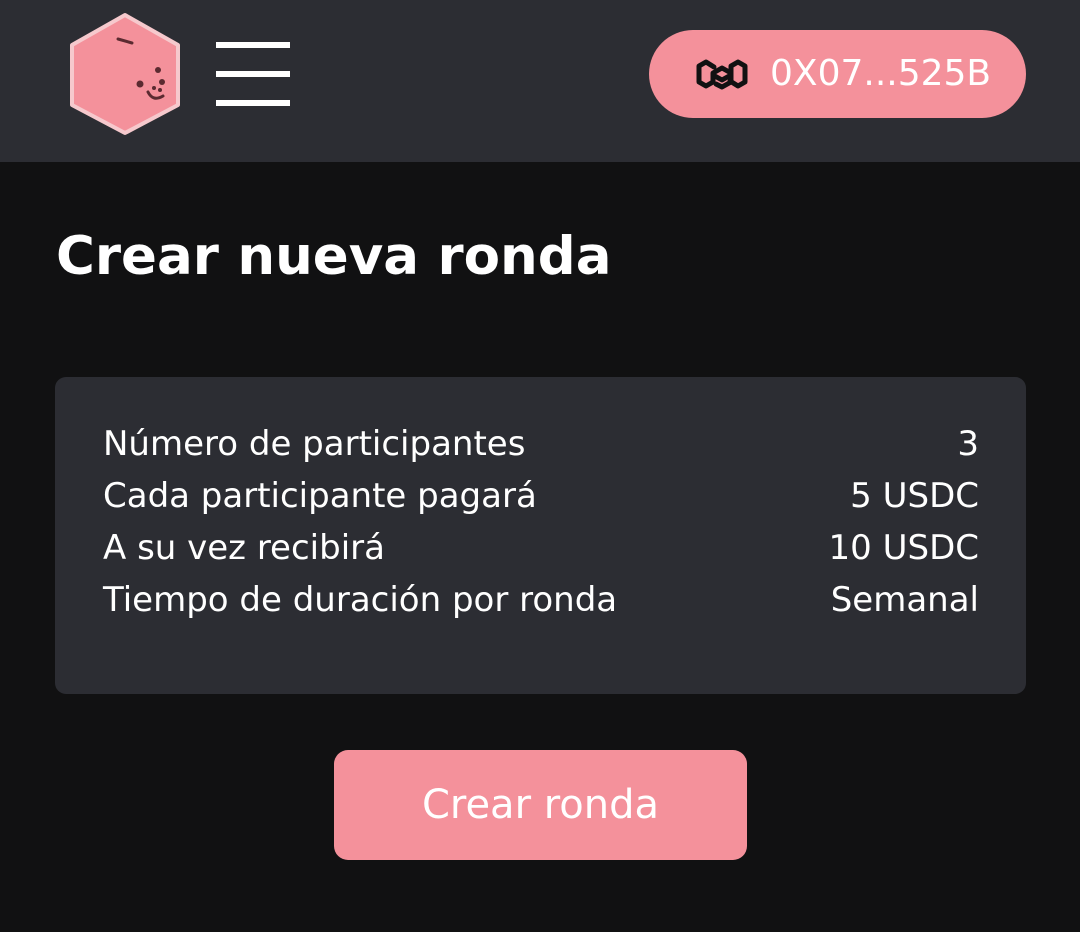 The width and height of the screenshot is (1080, 932). What do you see at coordinates (320, 496) in the screenshot?
I see `summary-label: Cada participante pagará` at bounding box center [320, 496].